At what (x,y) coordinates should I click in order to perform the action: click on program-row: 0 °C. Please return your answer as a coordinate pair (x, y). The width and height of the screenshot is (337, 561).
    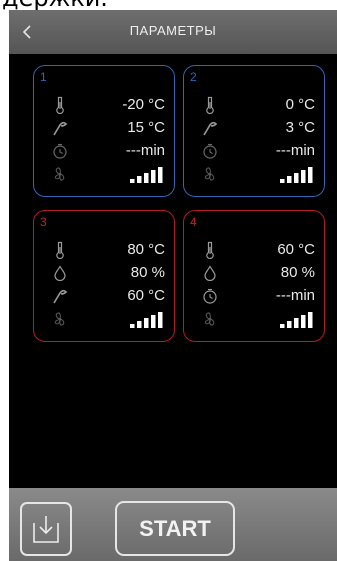
    Looking at the image, I should click on (254, 105).